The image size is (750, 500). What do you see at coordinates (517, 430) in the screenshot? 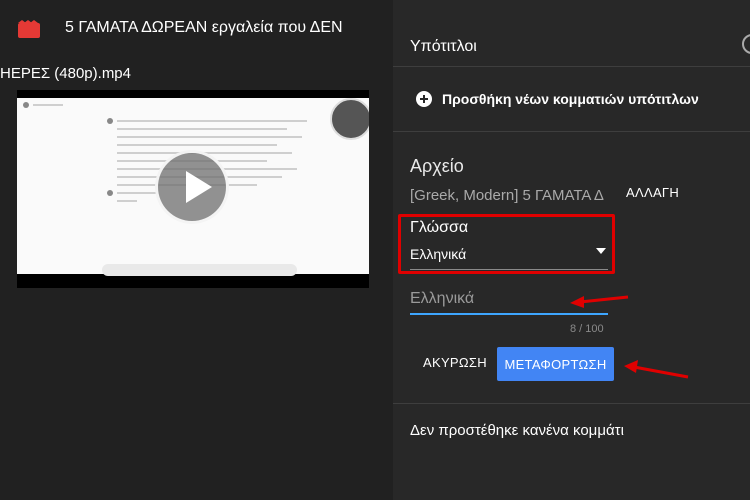
I see `empty-tracks-message: Δεν προστέθηκε κανένα κομμάτι` at bounding box center [517, 430].